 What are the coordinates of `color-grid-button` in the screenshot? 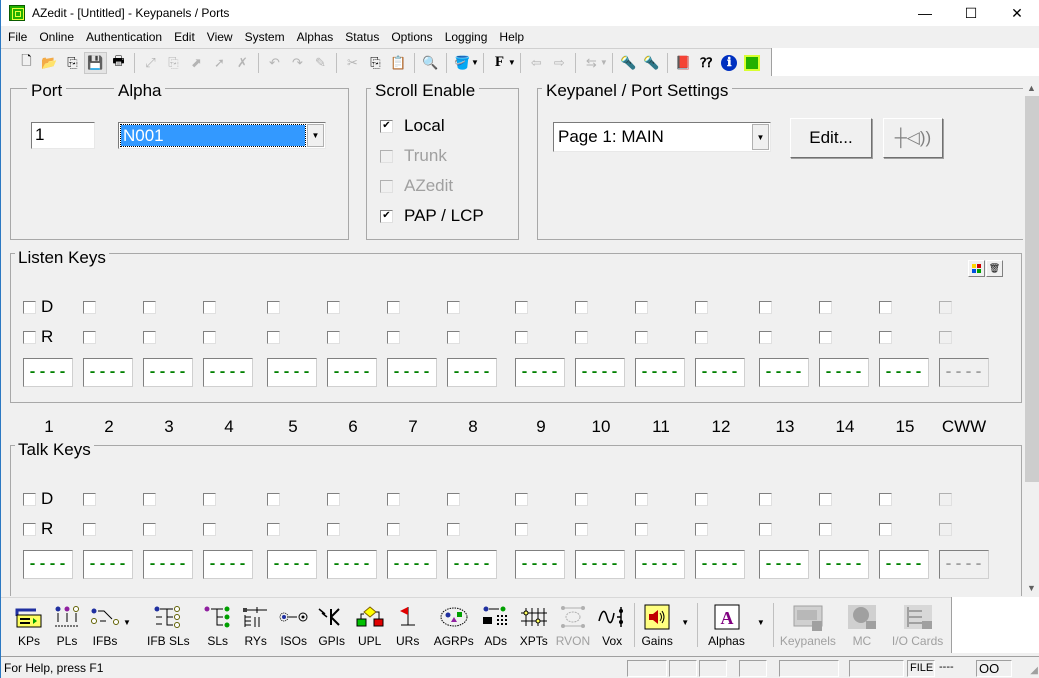 It's located at (976, 268).